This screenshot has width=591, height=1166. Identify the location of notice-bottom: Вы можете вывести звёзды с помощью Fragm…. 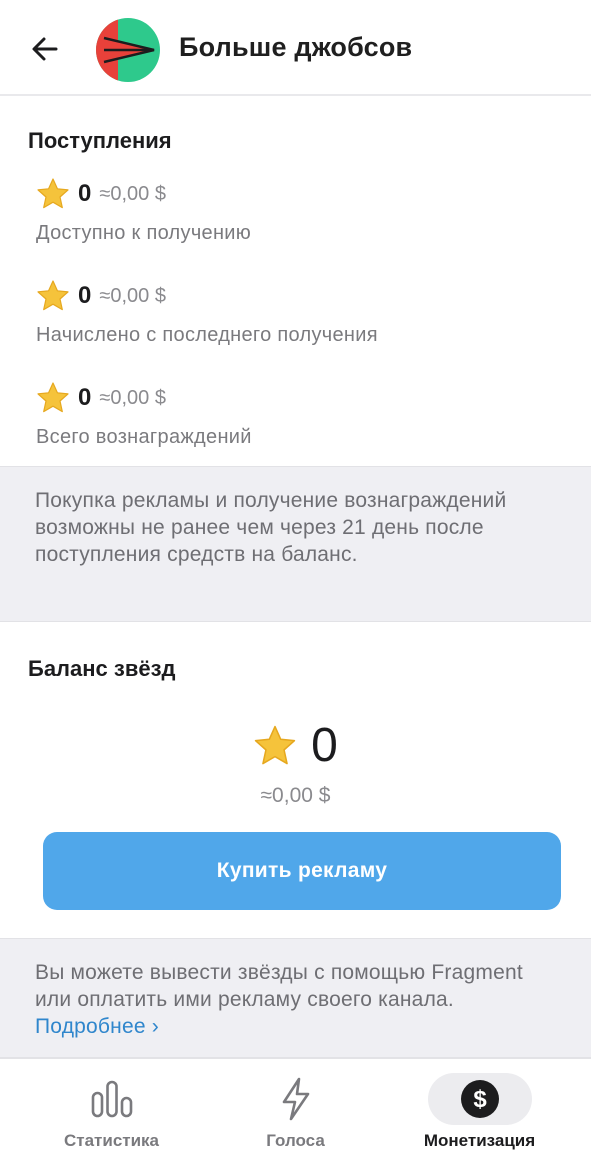
(295, 998).